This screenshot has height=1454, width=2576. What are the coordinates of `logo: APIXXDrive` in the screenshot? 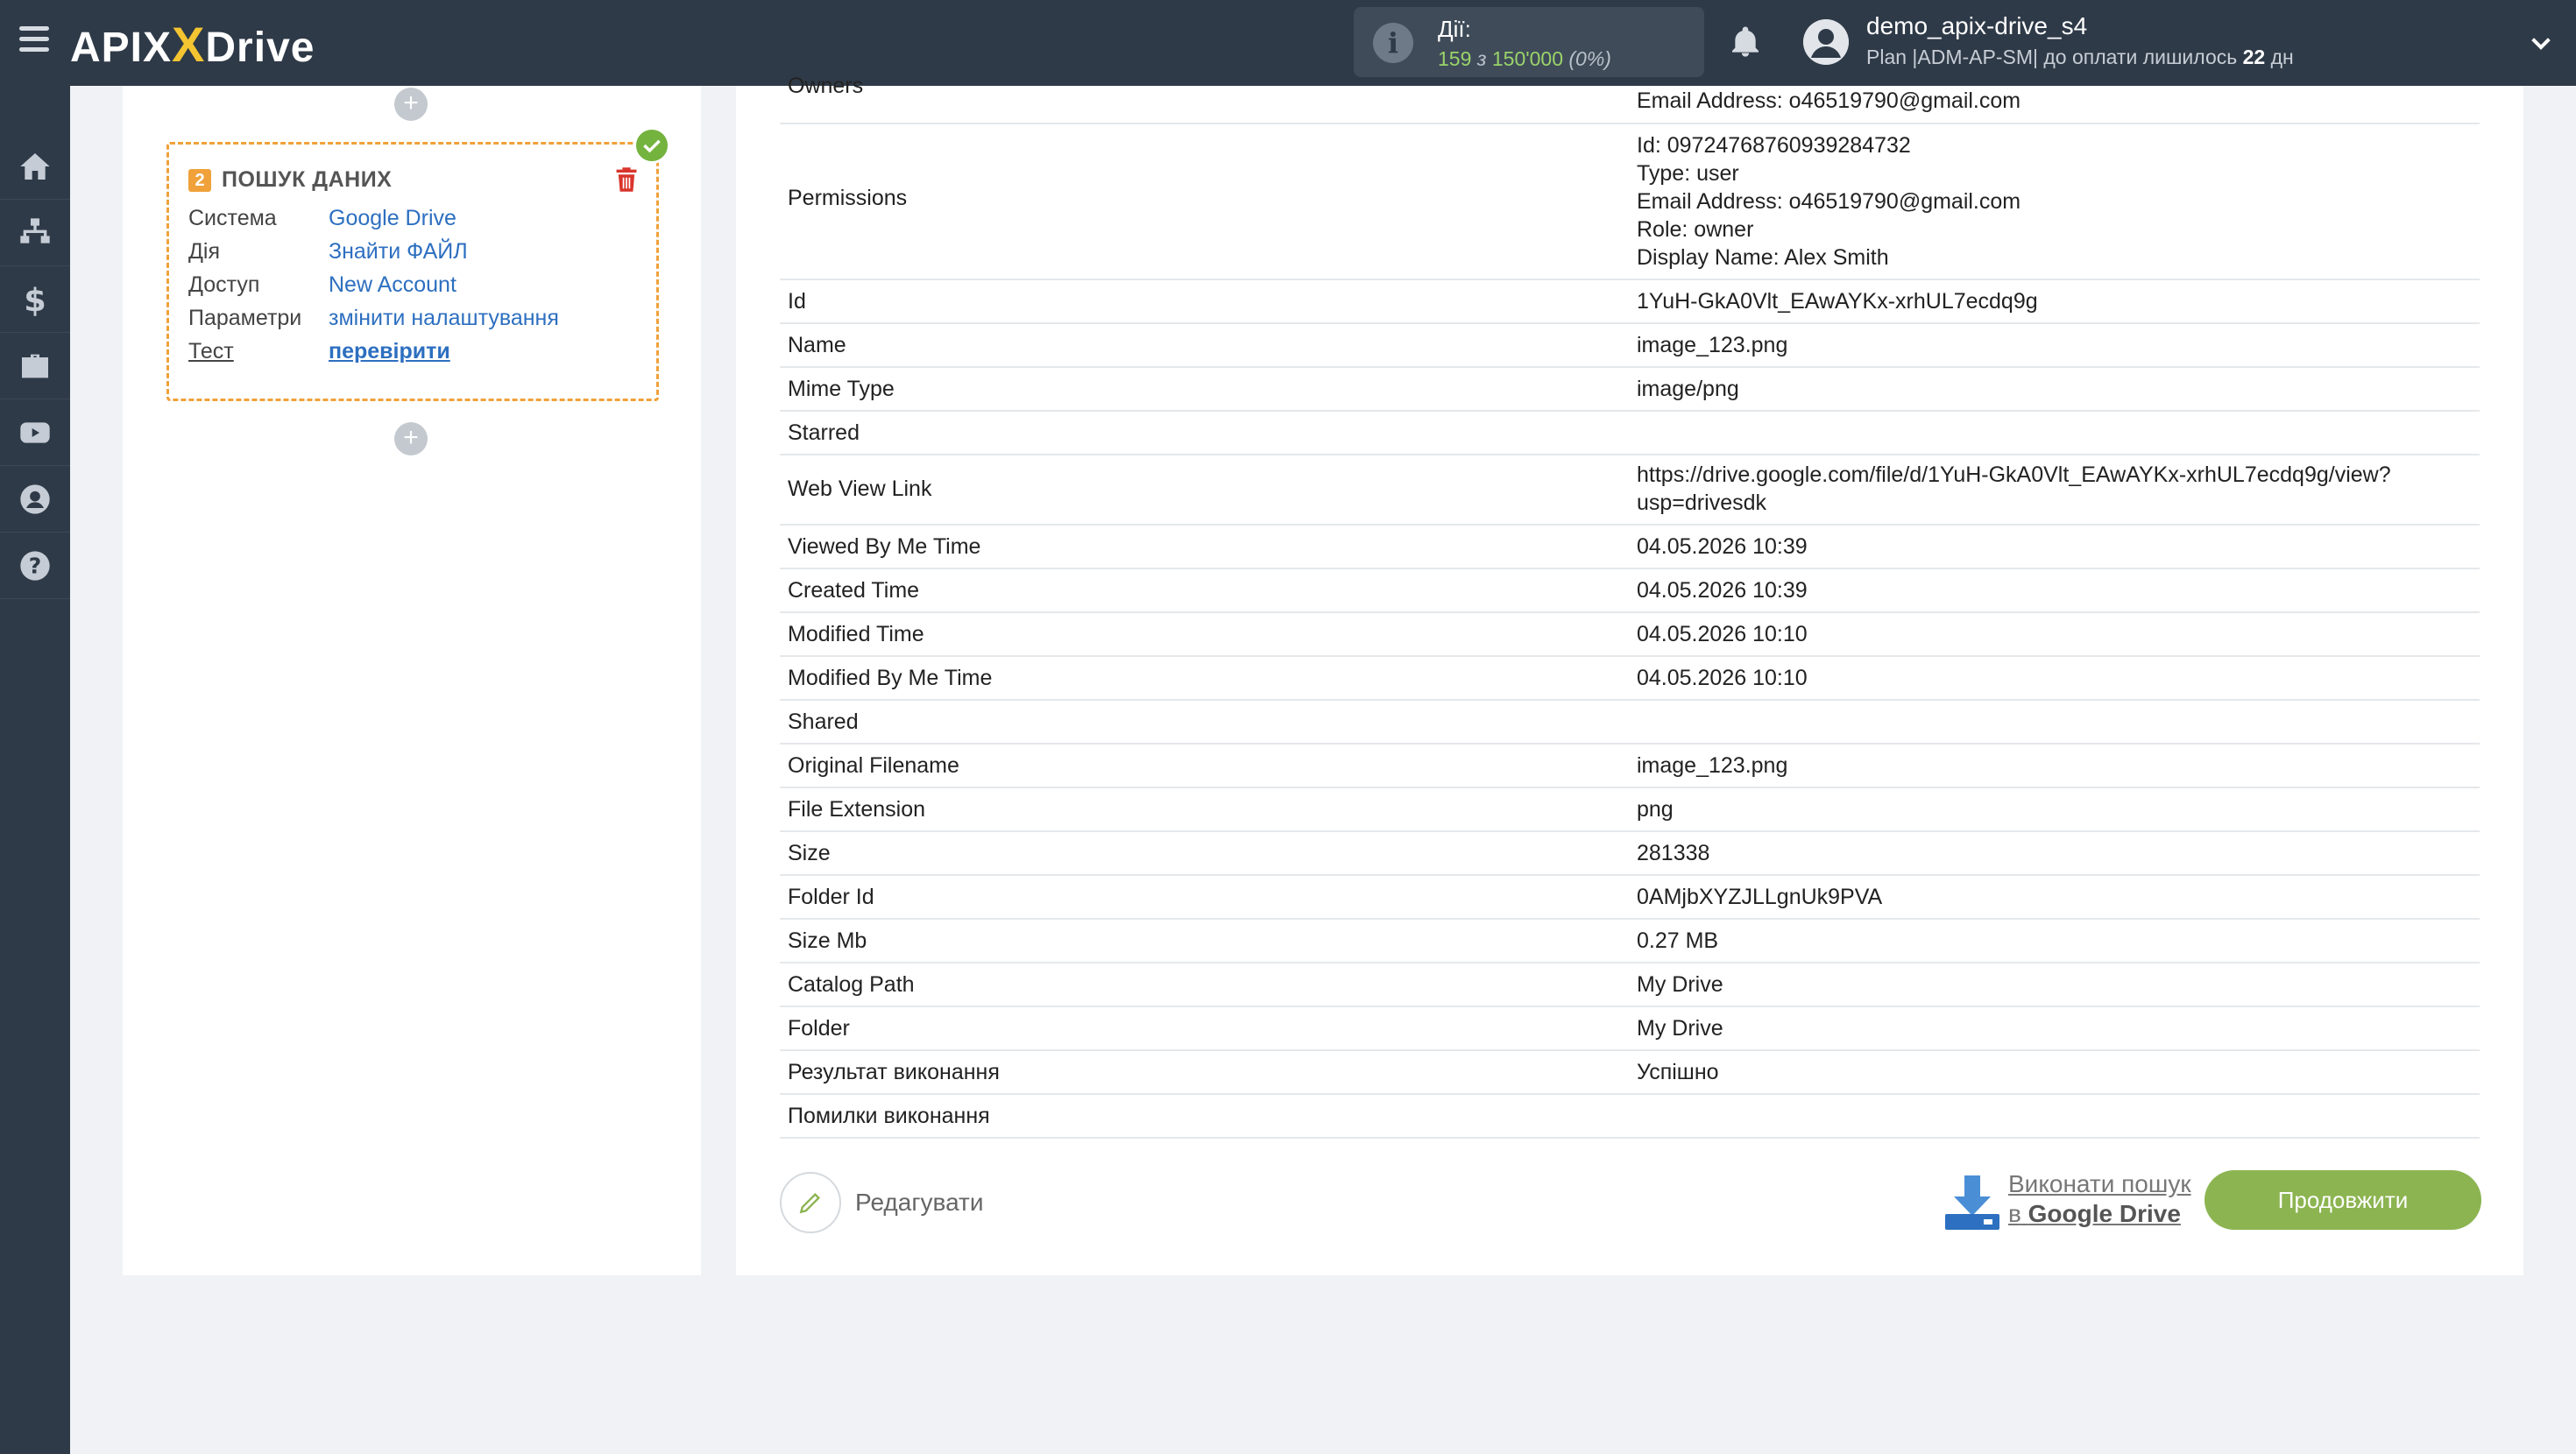 It's located at (192, 44).